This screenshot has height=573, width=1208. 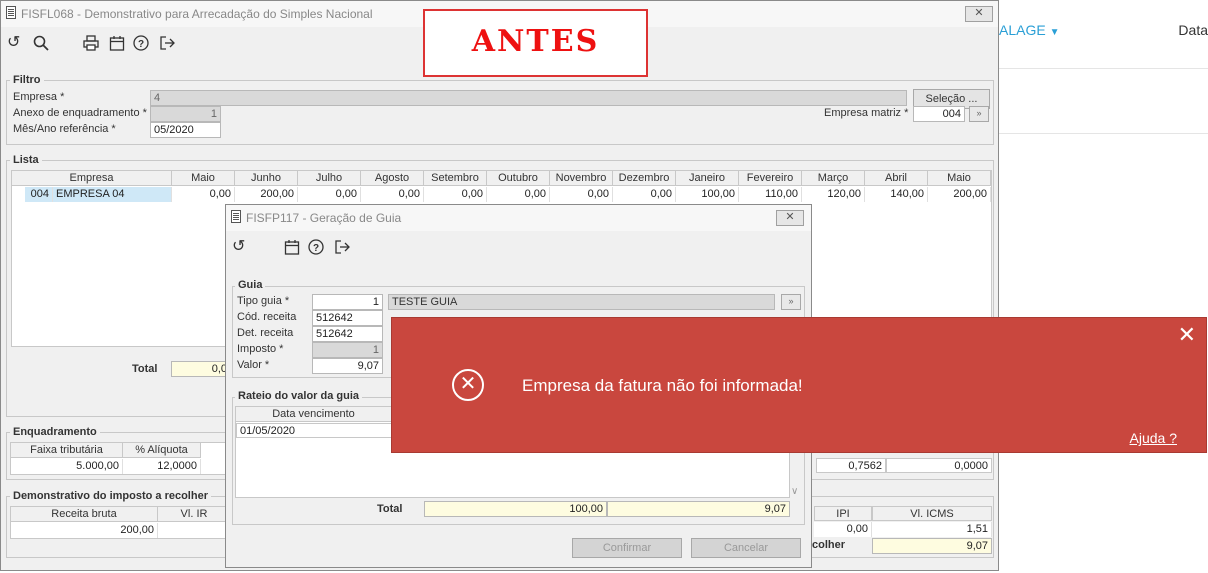 What do you see at coordinates (932, 513) in the screenshot?
I see `col-icms: Vl. ICMS` at bounding box center [932, 513].